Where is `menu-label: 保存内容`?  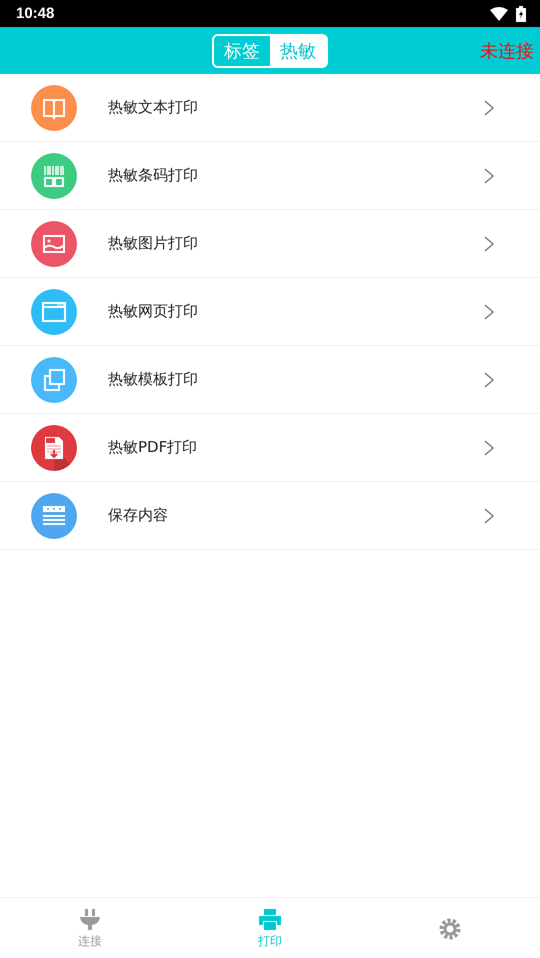 menu-label: 保存内容 is located at coordinates (138, 515).